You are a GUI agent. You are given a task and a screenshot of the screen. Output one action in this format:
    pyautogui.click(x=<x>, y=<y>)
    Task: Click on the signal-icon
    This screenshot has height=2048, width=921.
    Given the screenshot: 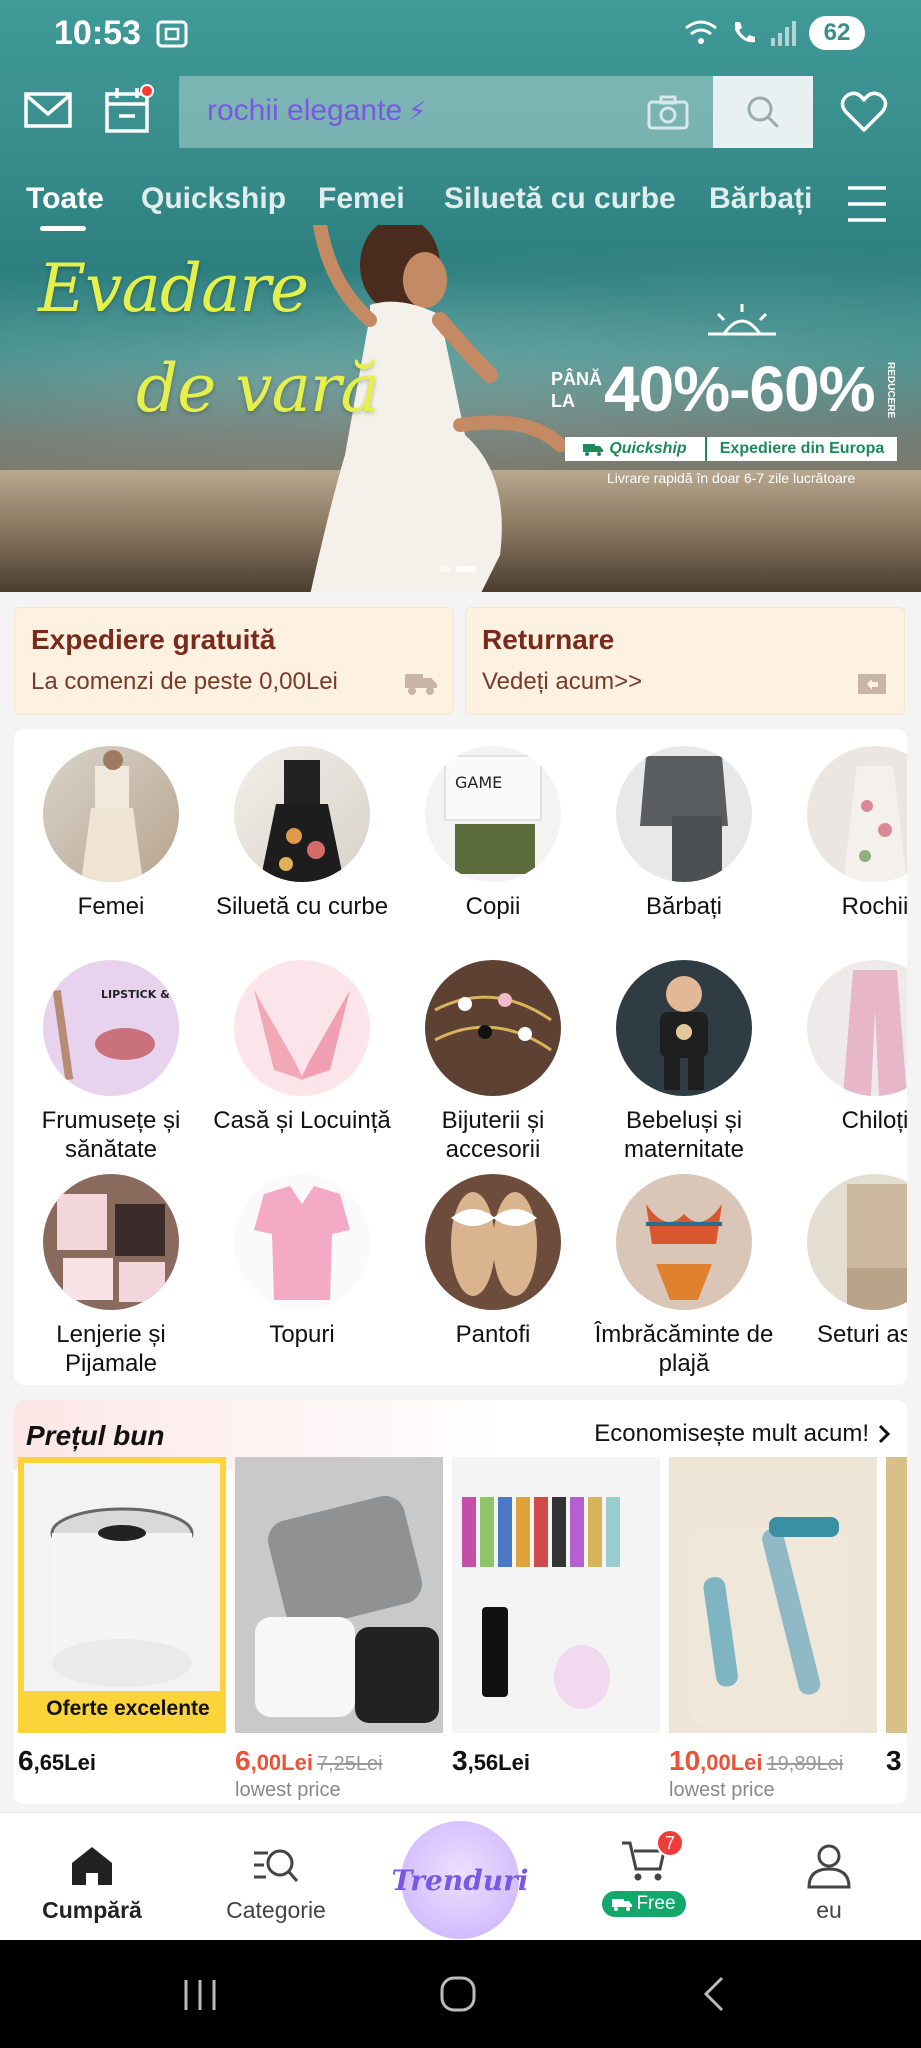 What is the action you would take?
    pyautogui.click(x=783, y=33)
    